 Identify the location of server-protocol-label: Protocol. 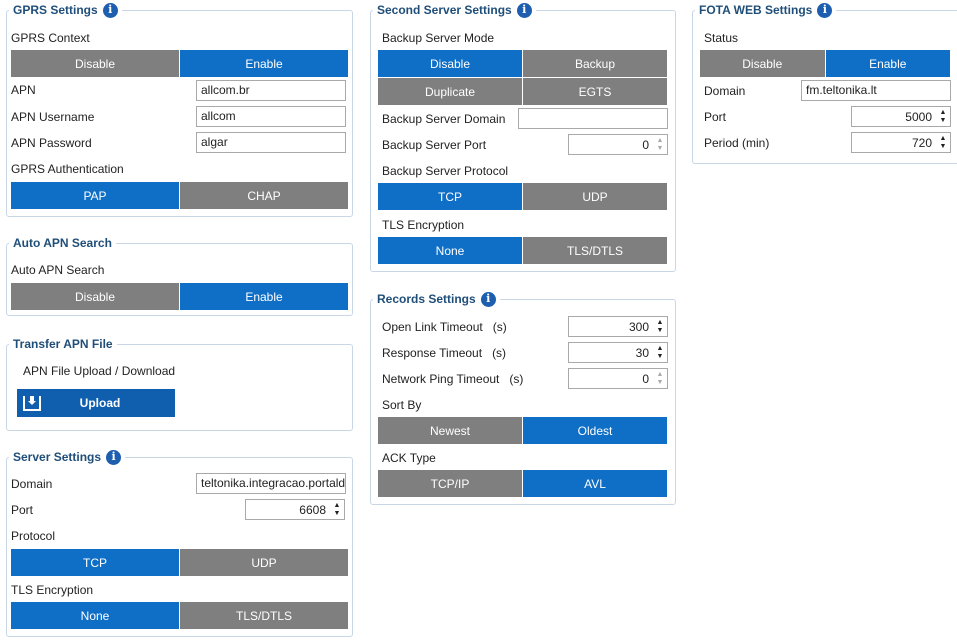
(33, 536).